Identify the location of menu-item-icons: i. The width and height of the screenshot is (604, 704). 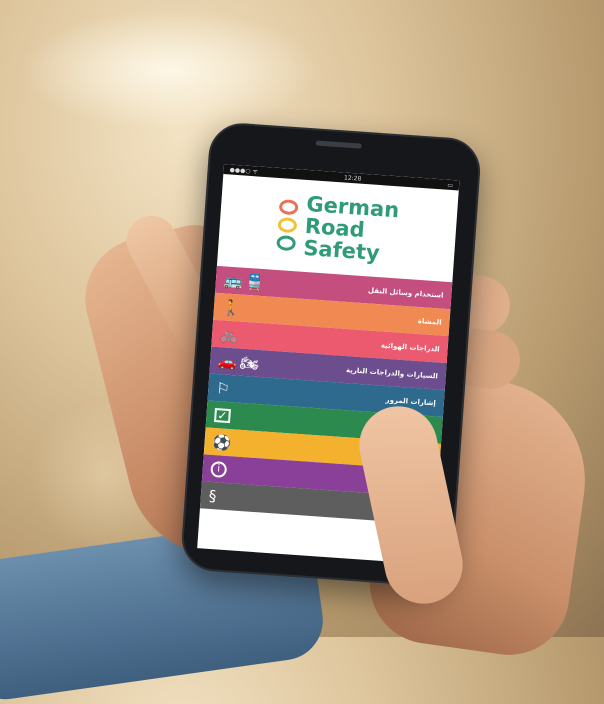
(219, 469).